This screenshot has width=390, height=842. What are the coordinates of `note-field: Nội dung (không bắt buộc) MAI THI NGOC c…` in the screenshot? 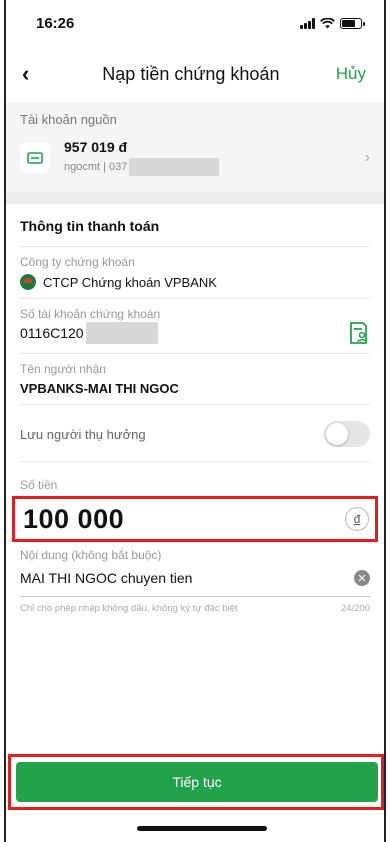 It's located at (195, 578).